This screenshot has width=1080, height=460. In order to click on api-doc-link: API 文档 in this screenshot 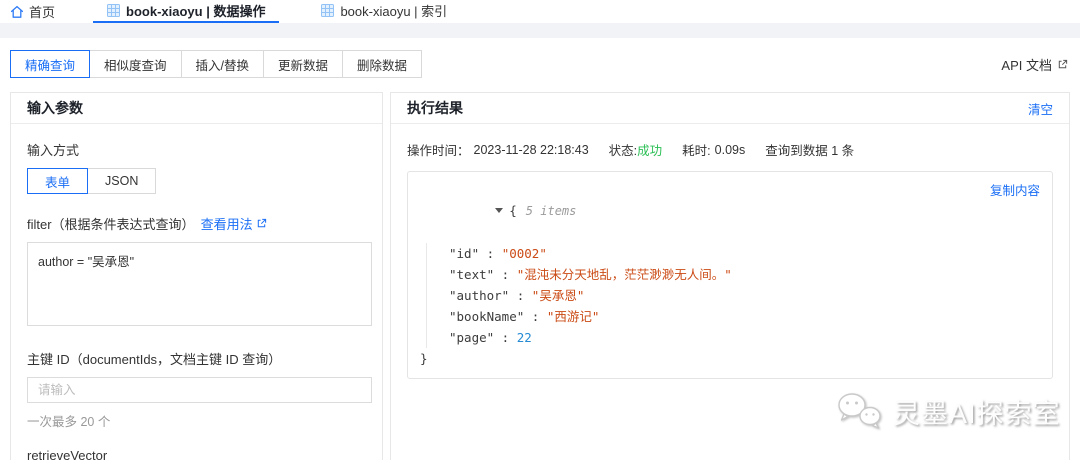, I will do `click(1034, 64)`.